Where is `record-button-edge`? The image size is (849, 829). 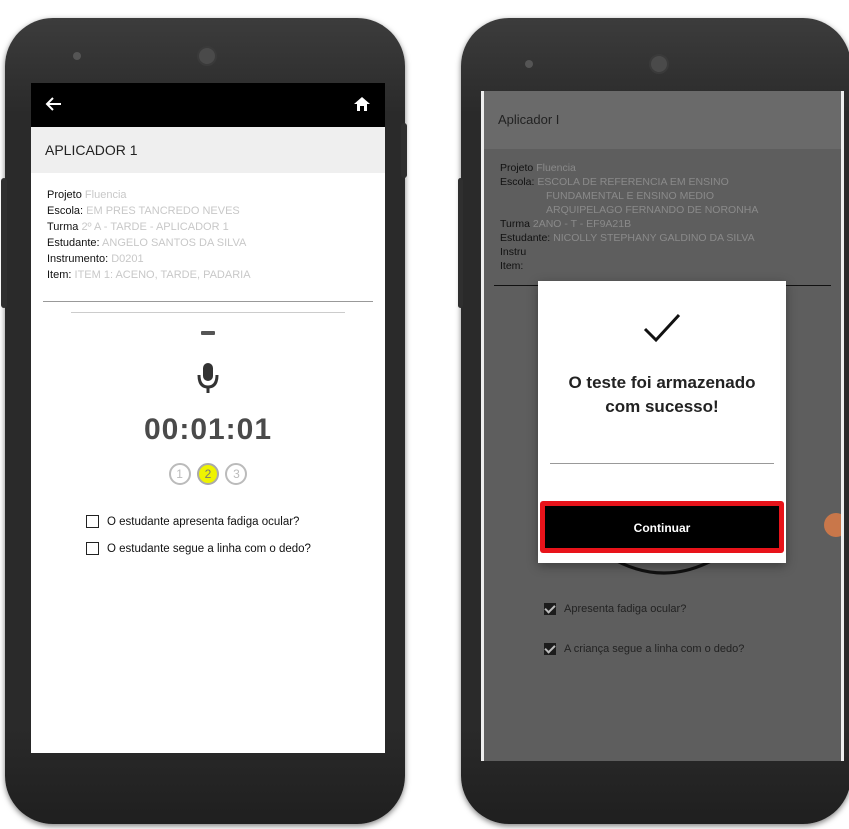 record-button-edge is located at coordinates (832, 525).